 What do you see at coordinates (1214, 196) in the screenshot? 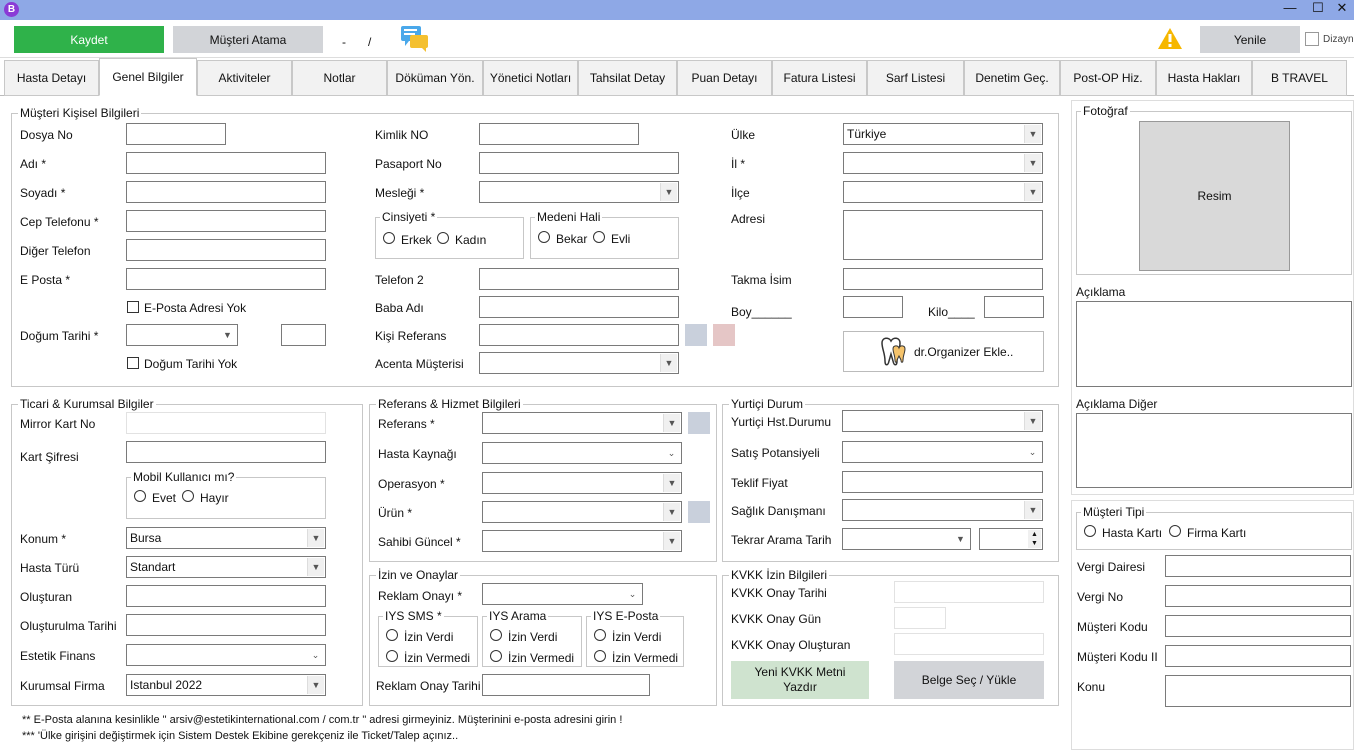
I see `photo-box: Resim` at bounding box center [1214, 196].